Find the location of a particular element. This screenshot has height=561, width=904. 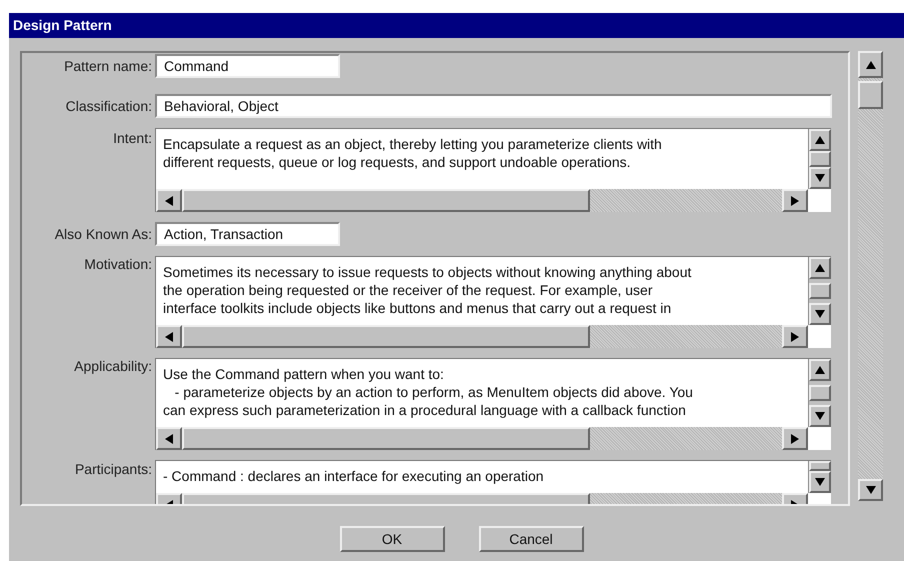

field-label: Participants: is located at coordinates (113, 469).